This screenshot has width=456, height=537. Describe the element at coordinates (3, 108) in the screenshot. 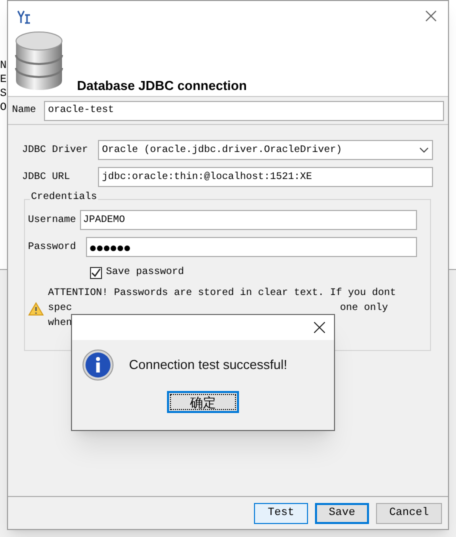

I see `background-window-text: O` at that location.